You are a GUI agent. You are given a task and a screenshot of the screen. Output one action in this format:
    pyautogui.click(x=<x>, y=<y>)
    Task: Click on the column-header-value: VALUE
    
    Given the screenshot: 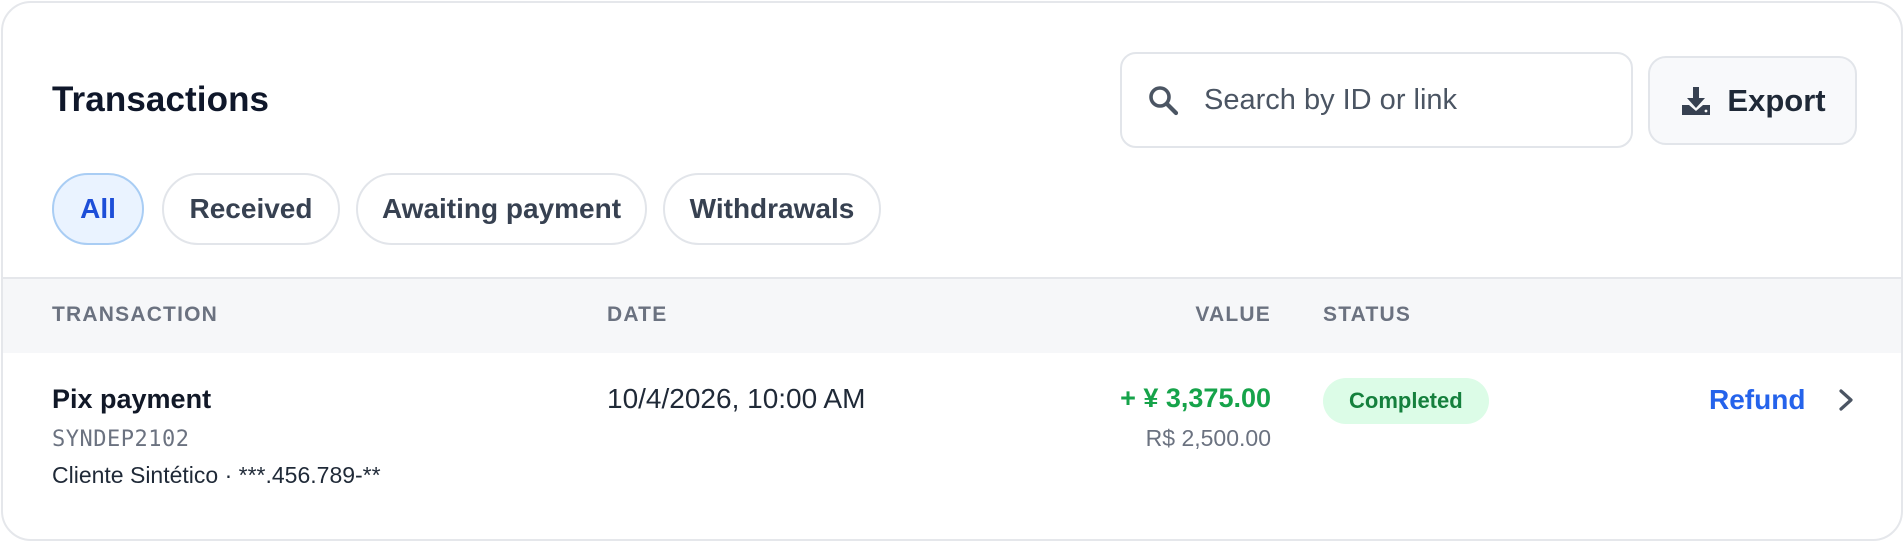 What is the action you would take?
    pyautogui.click(x=1233, y=314)
    